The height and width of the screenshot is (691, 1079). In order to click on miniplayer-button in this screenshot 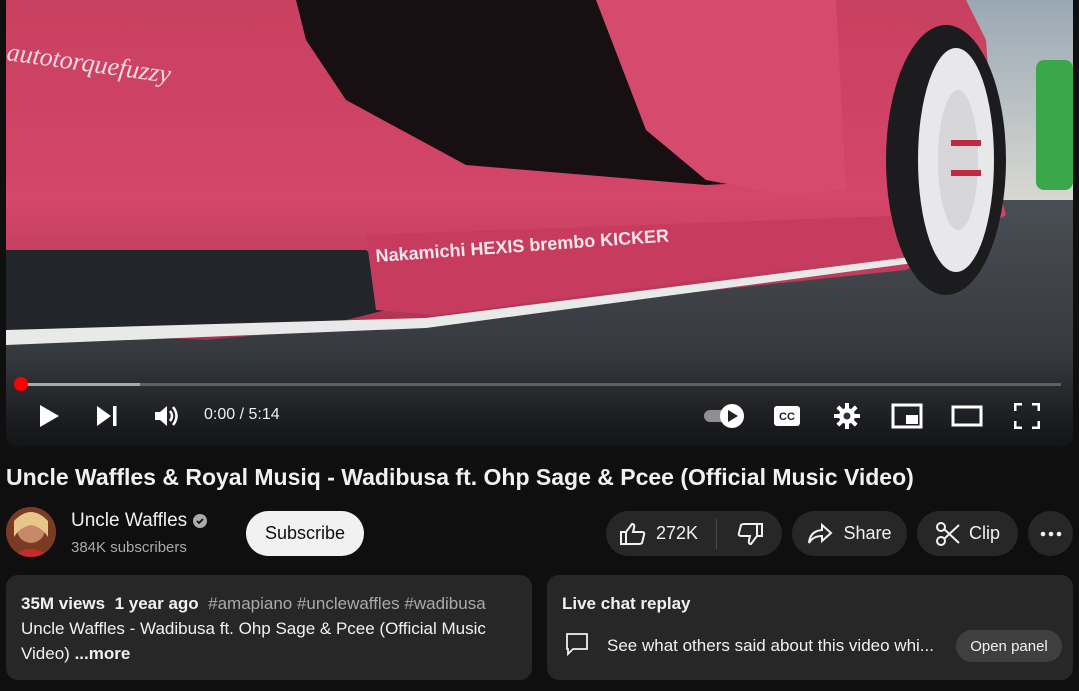, I will do `click(907, 416)`.